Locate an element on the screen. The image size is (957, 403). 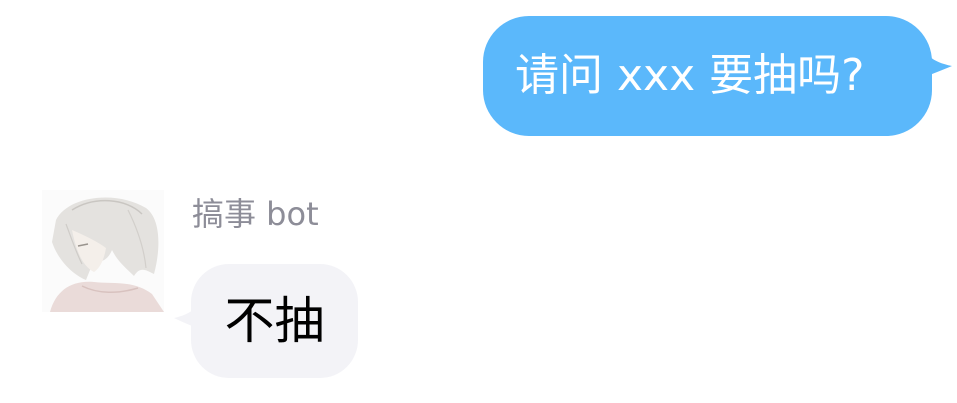
incoming-message-text: 不抽 is located at coordinates (274, 321).